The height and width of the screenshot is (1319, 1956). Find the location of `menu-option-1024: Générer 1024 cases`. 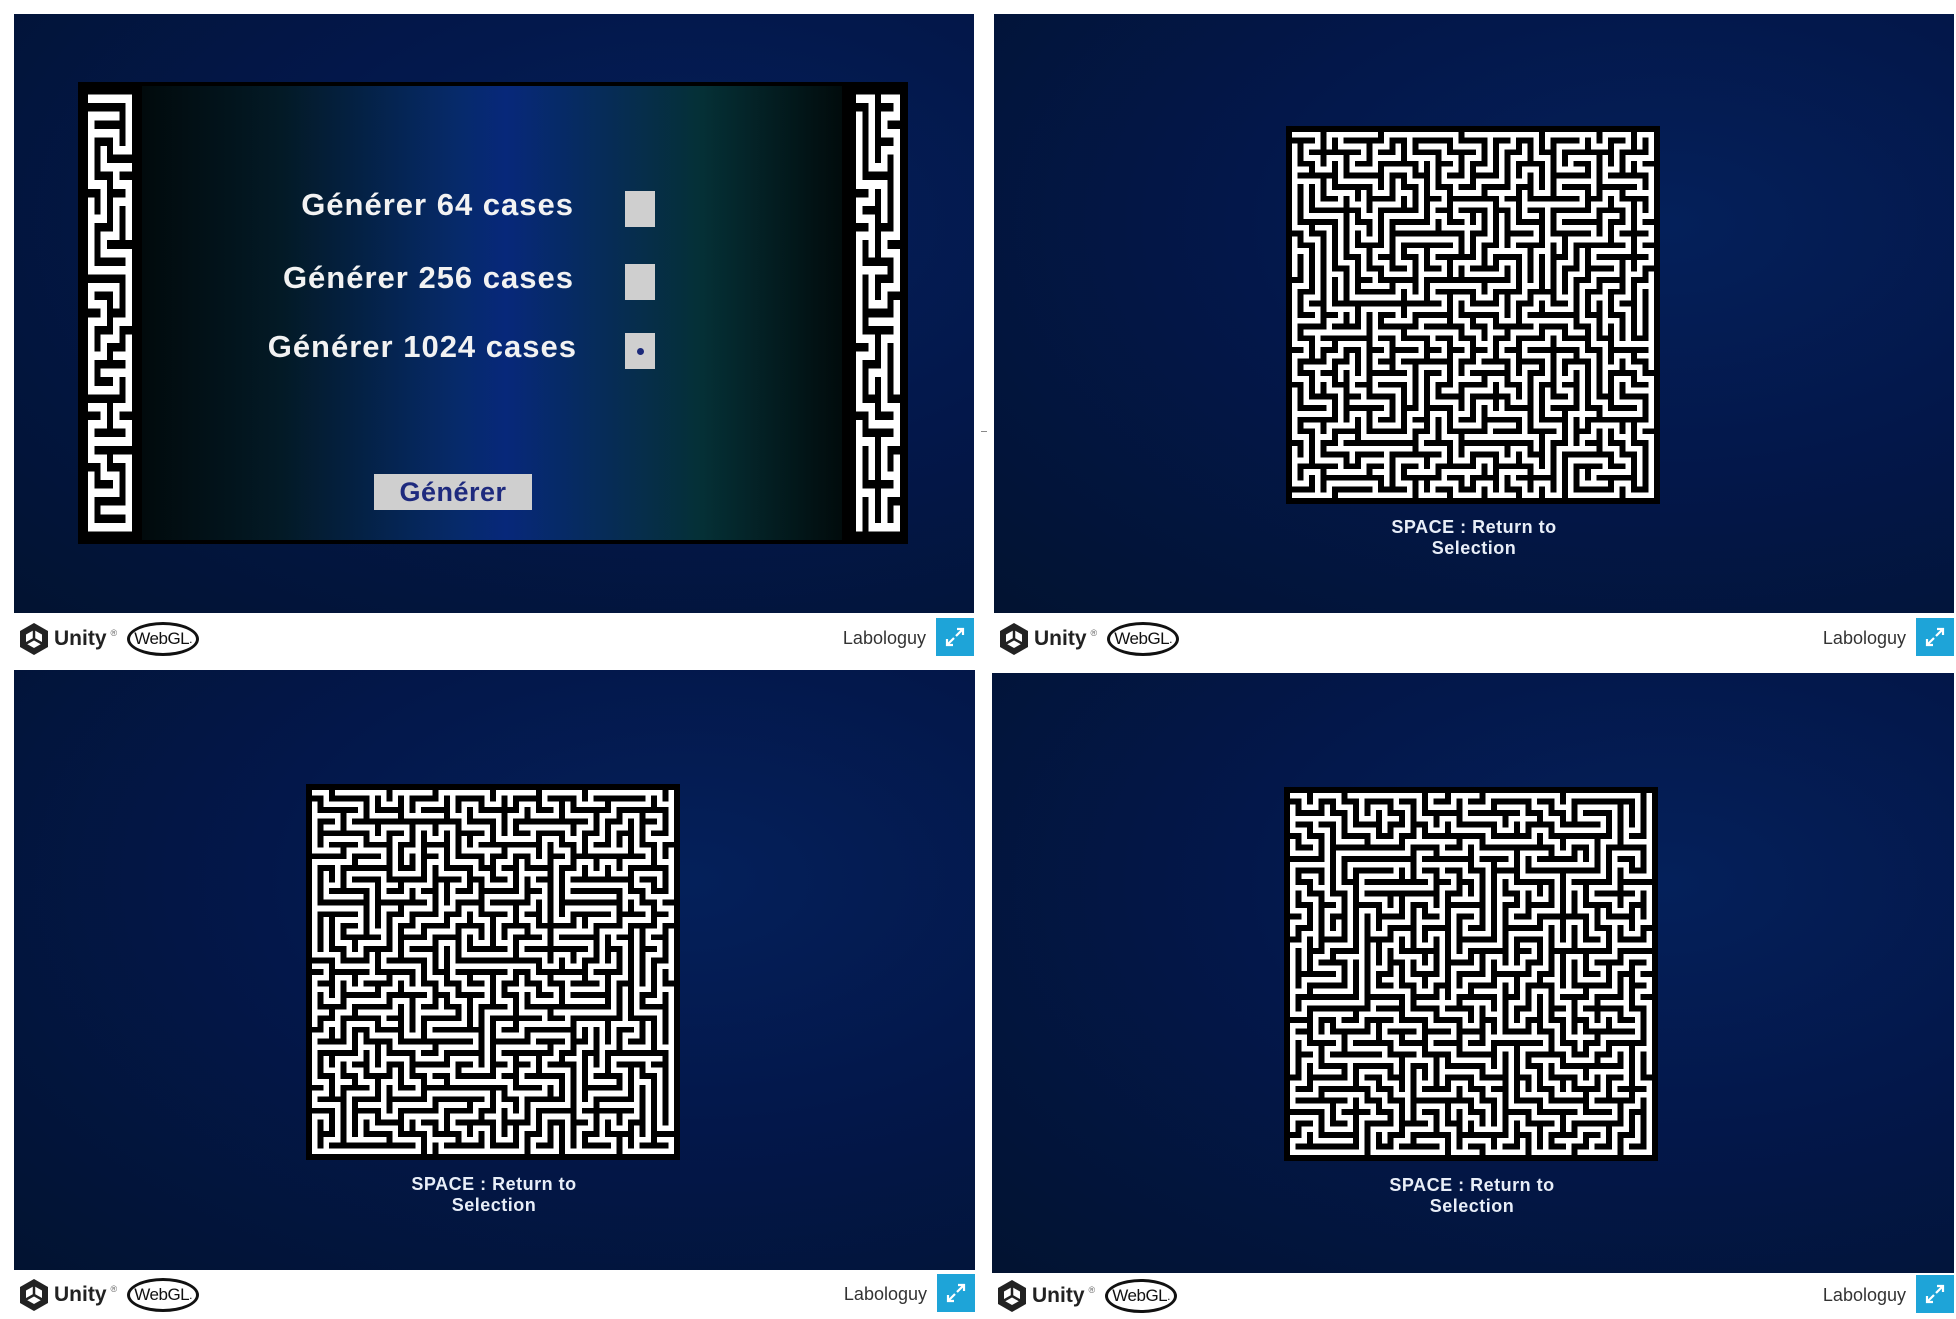

menu-option-1024: Générer 1024 cases is located at coordinates (355, 347).